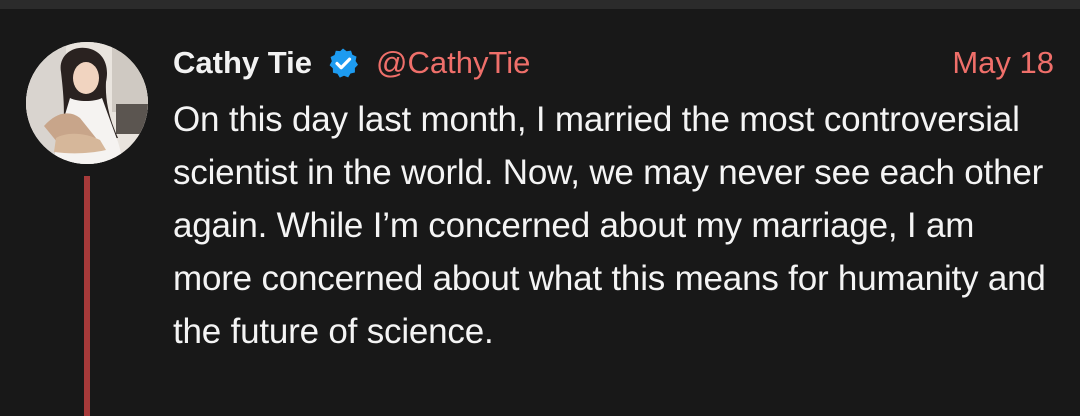 The height and width of the screenshot is (416, 1080). What do you see at coordinates (613, 63) in the screenshot?
I see `tweet-header: Cathy Tie @CathyTie May 18` at bounding box center [613, 63].